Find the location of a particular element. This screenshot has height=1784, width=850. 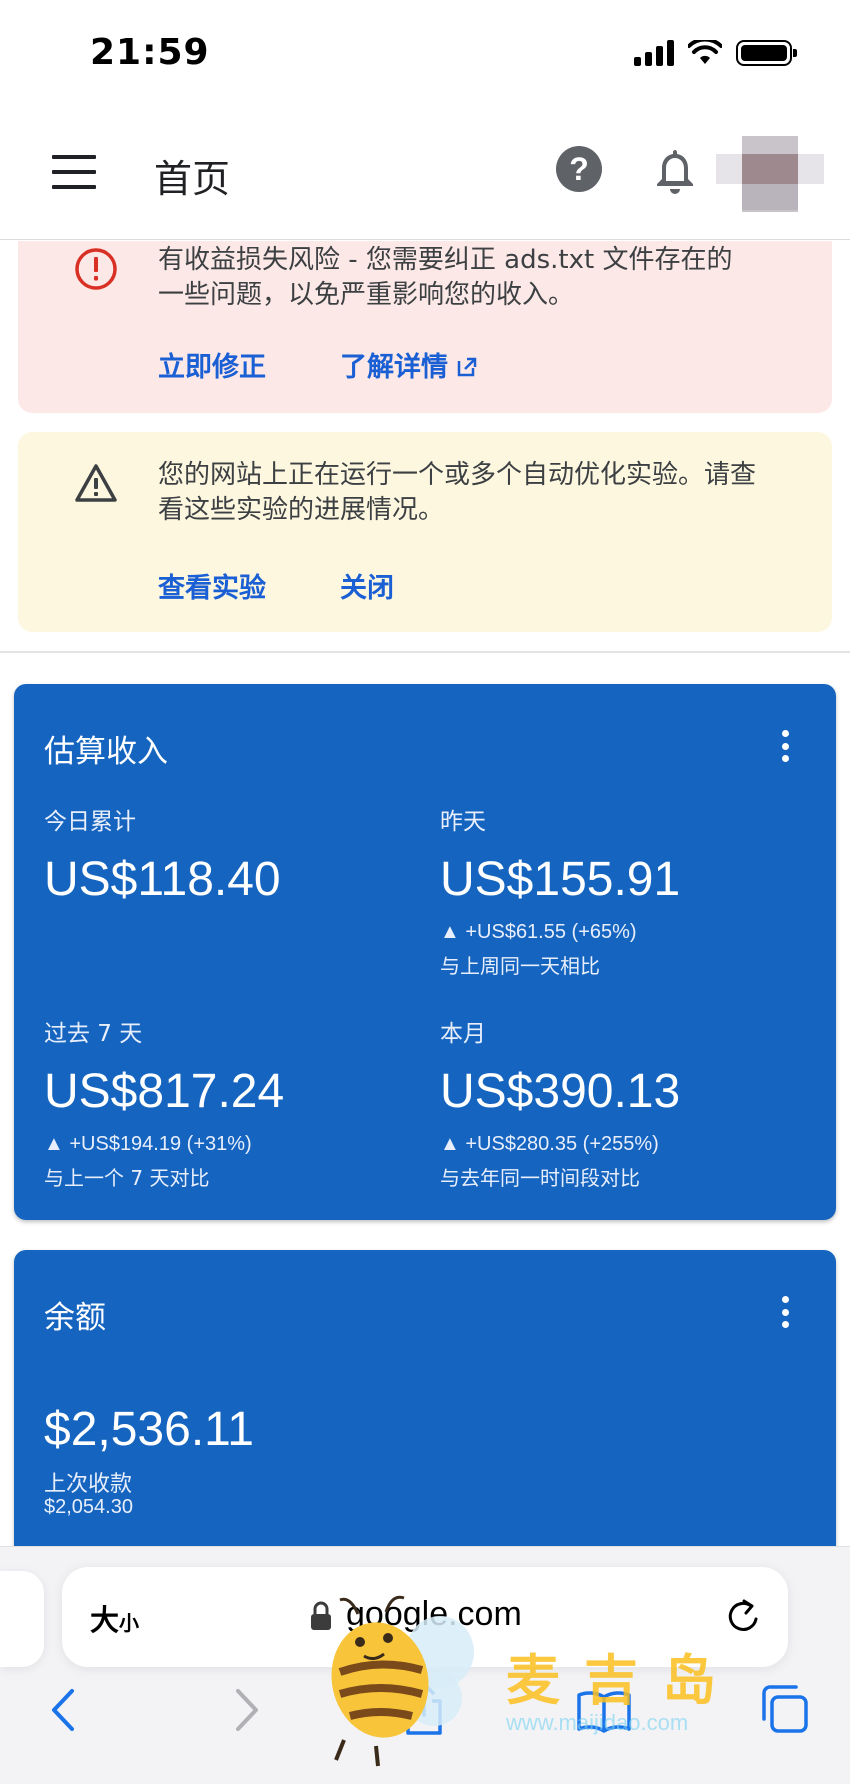

cellular-signal-icon is located at coordinates (654, 53).